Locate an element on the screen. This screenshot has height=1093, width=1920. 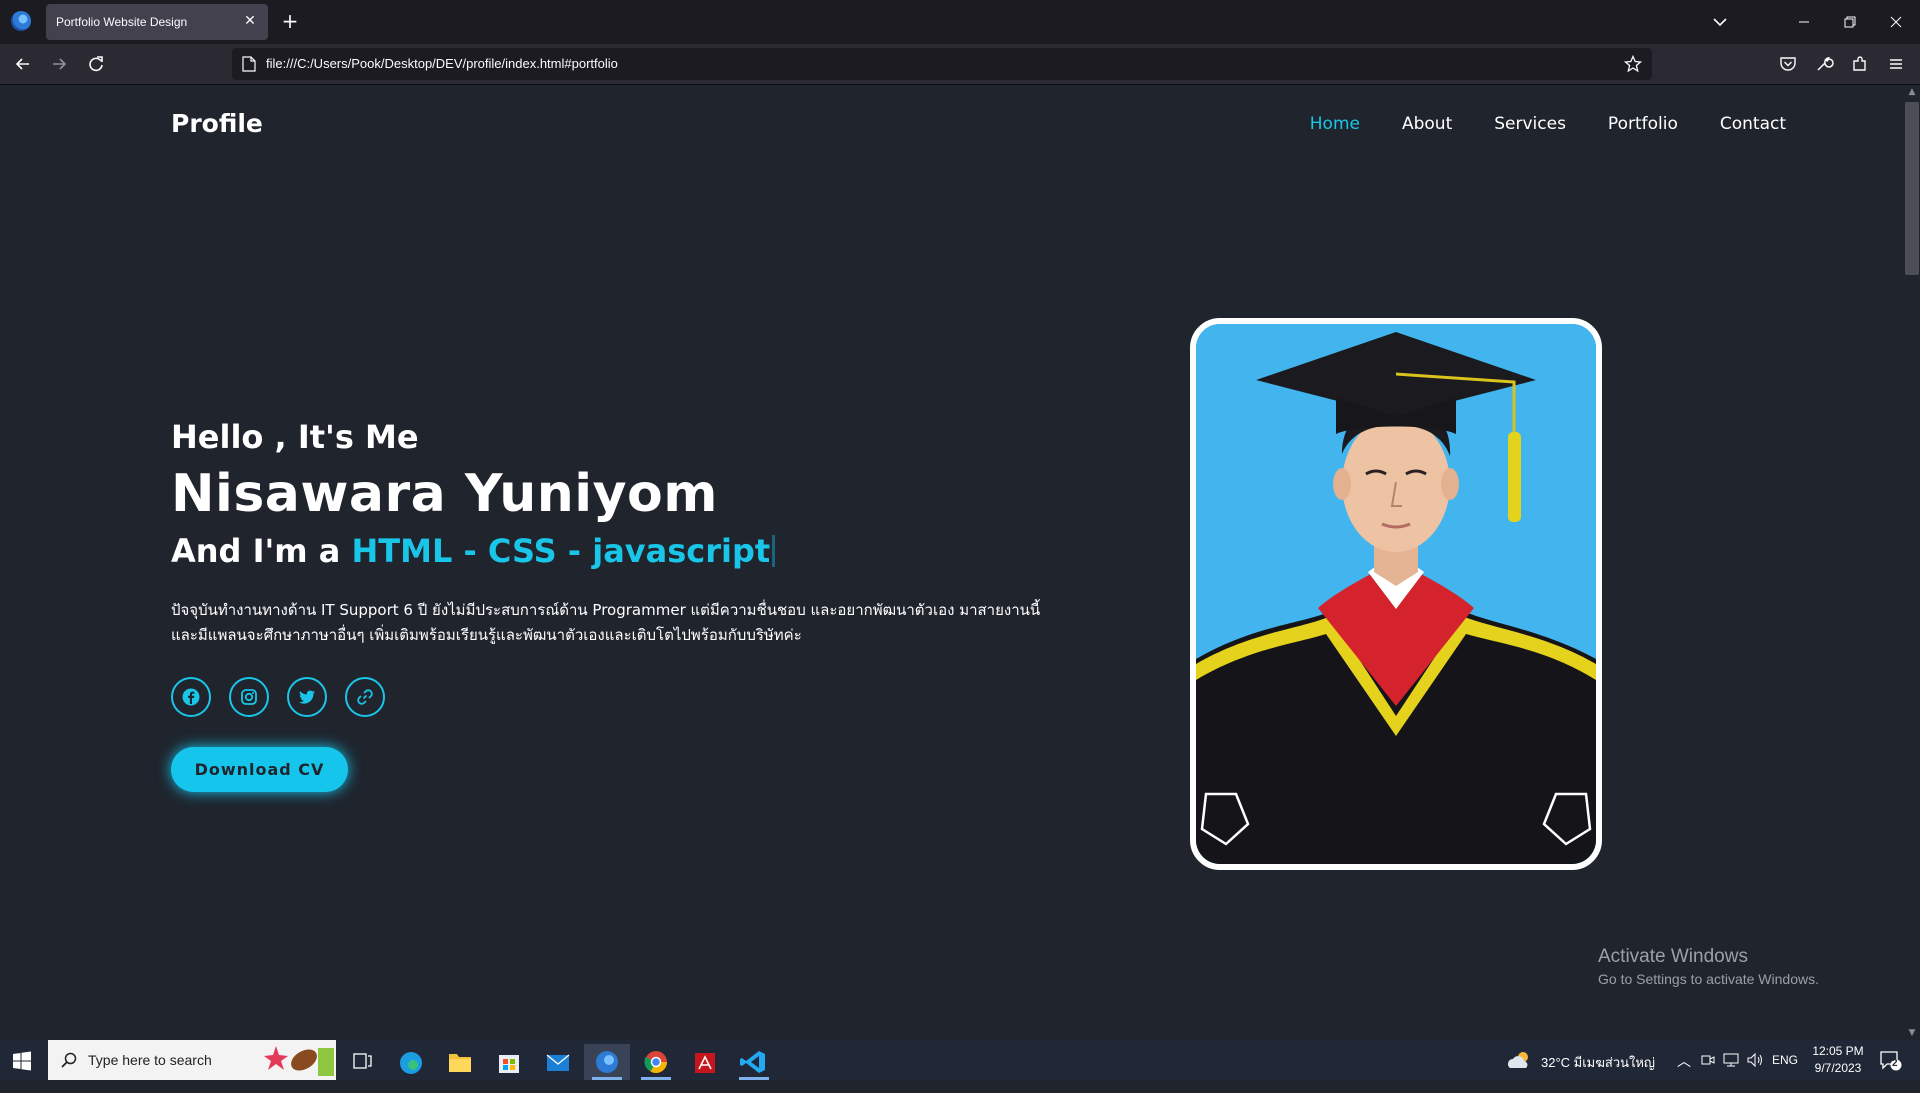
network-icon is located at coordinates (1731, 1060).